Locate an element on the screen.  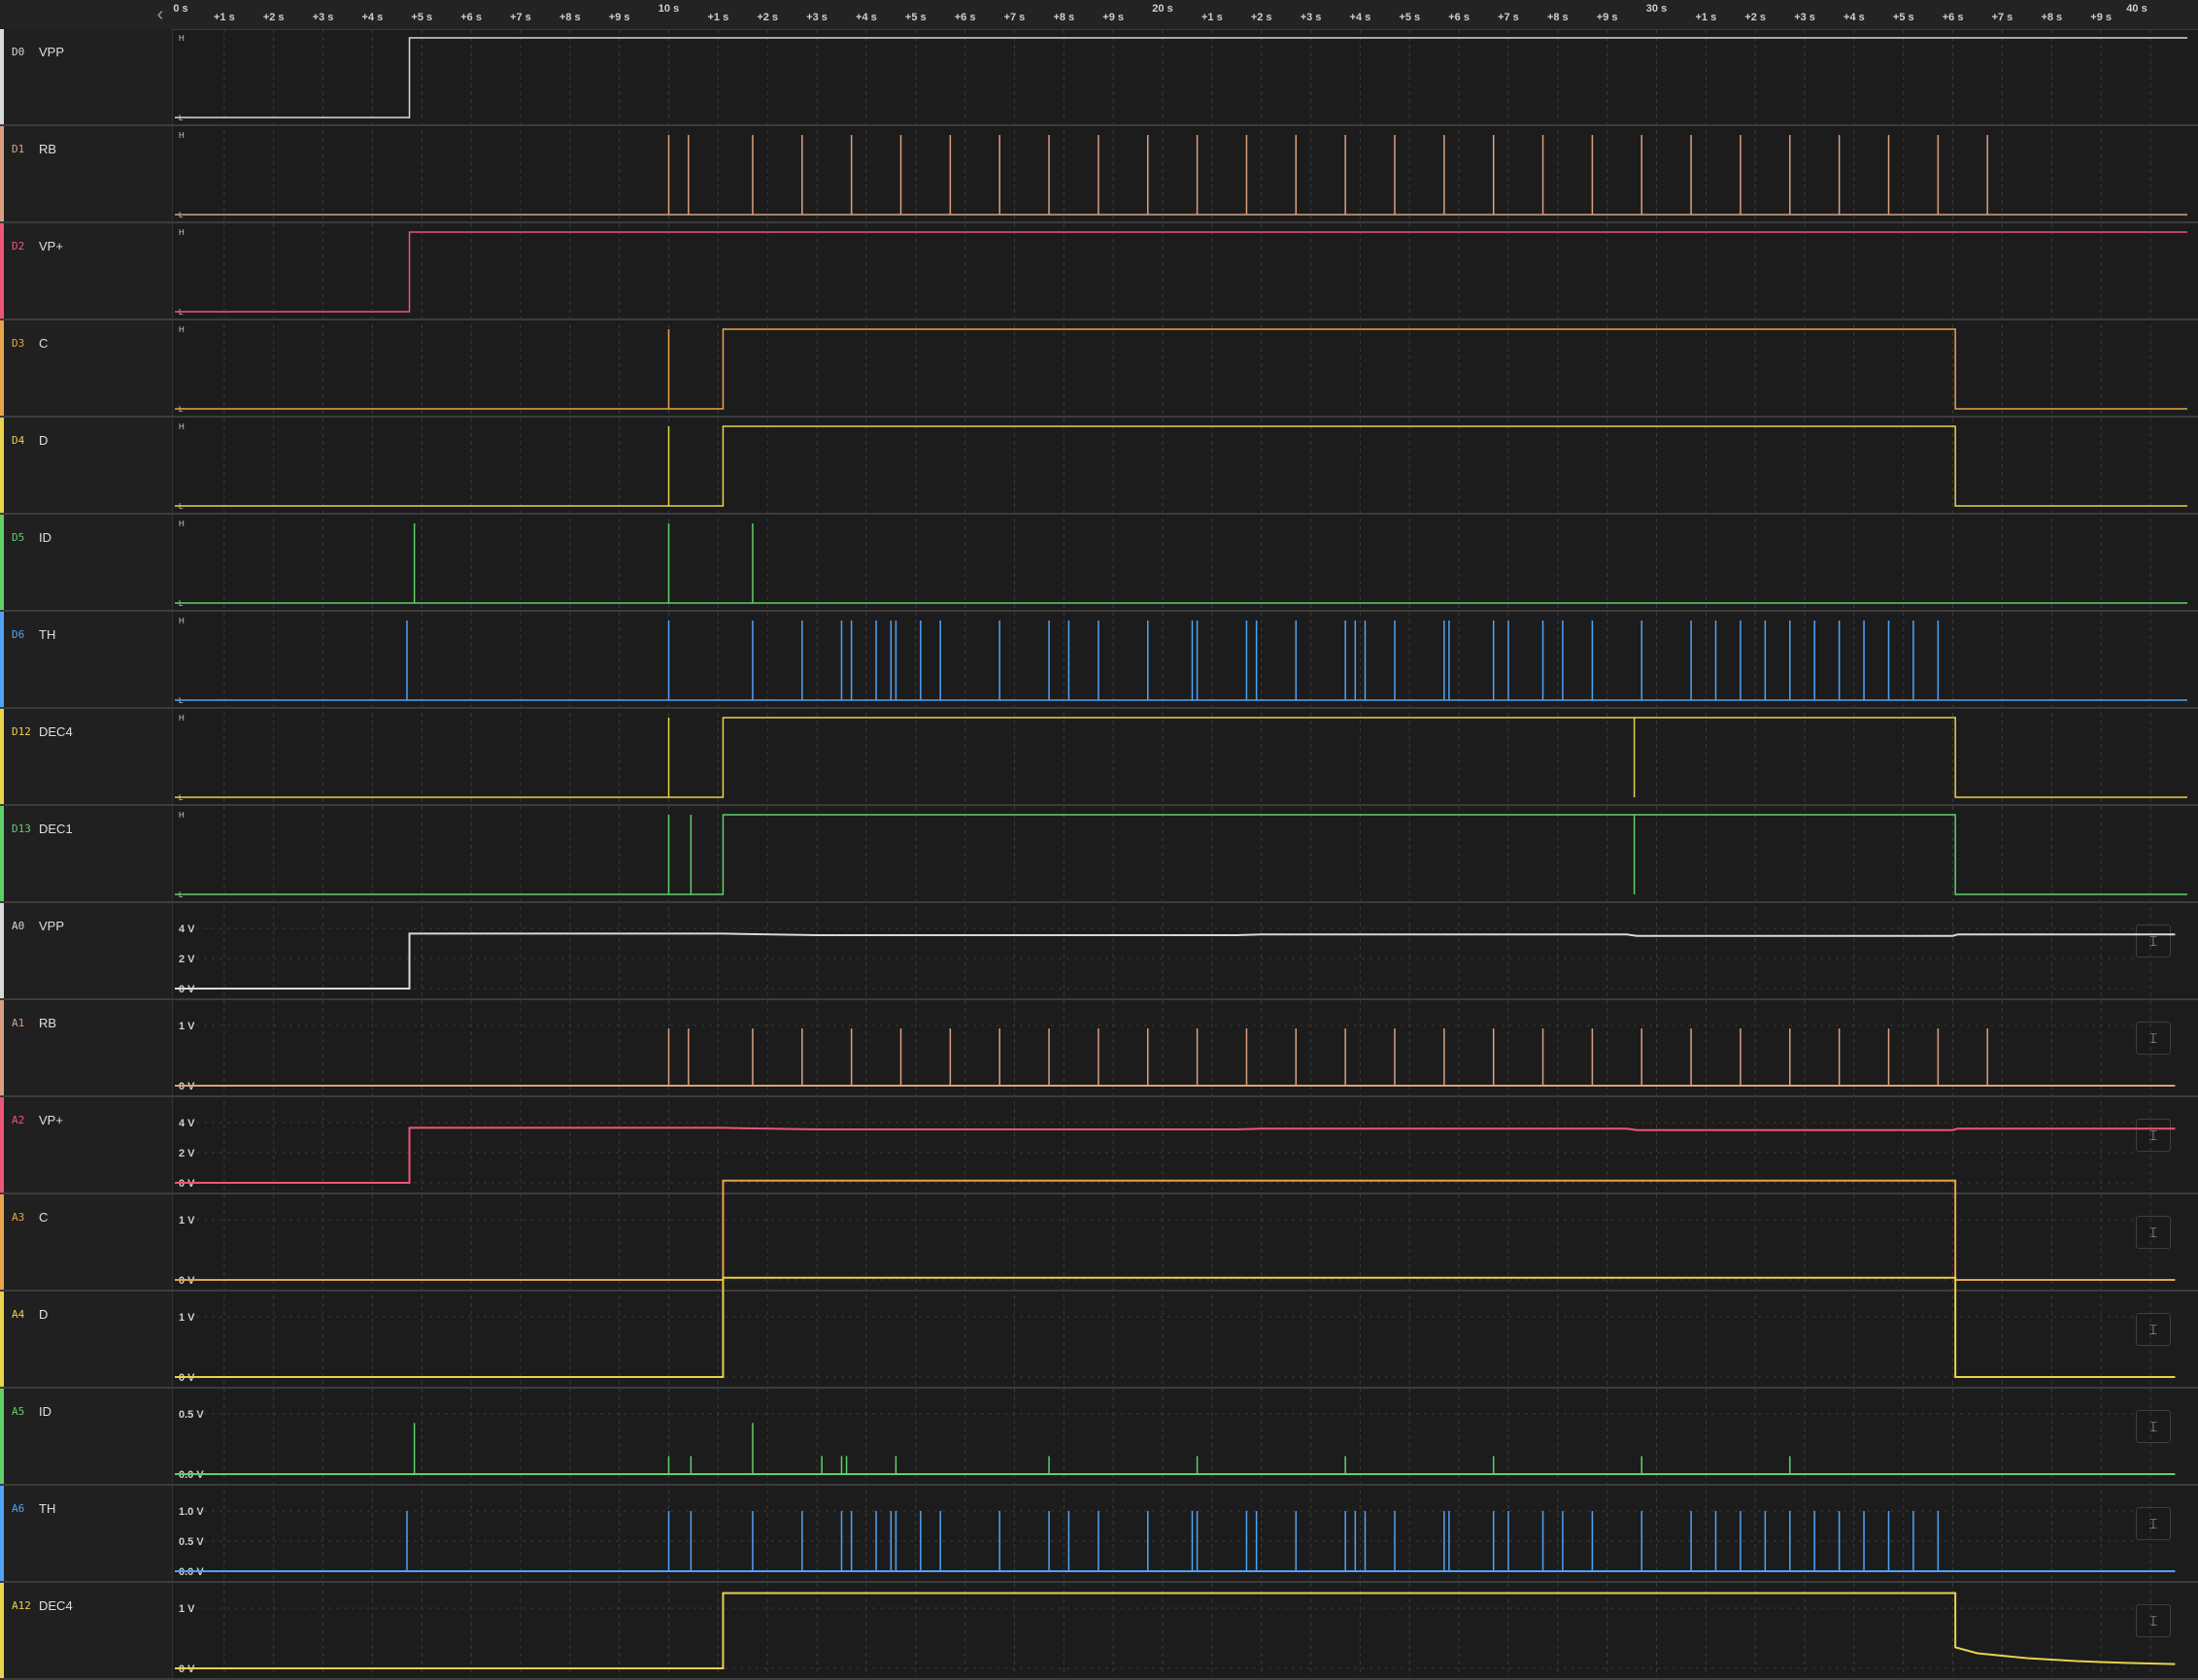
channel-label: A6 TH is located at coordinates (86, 1533).